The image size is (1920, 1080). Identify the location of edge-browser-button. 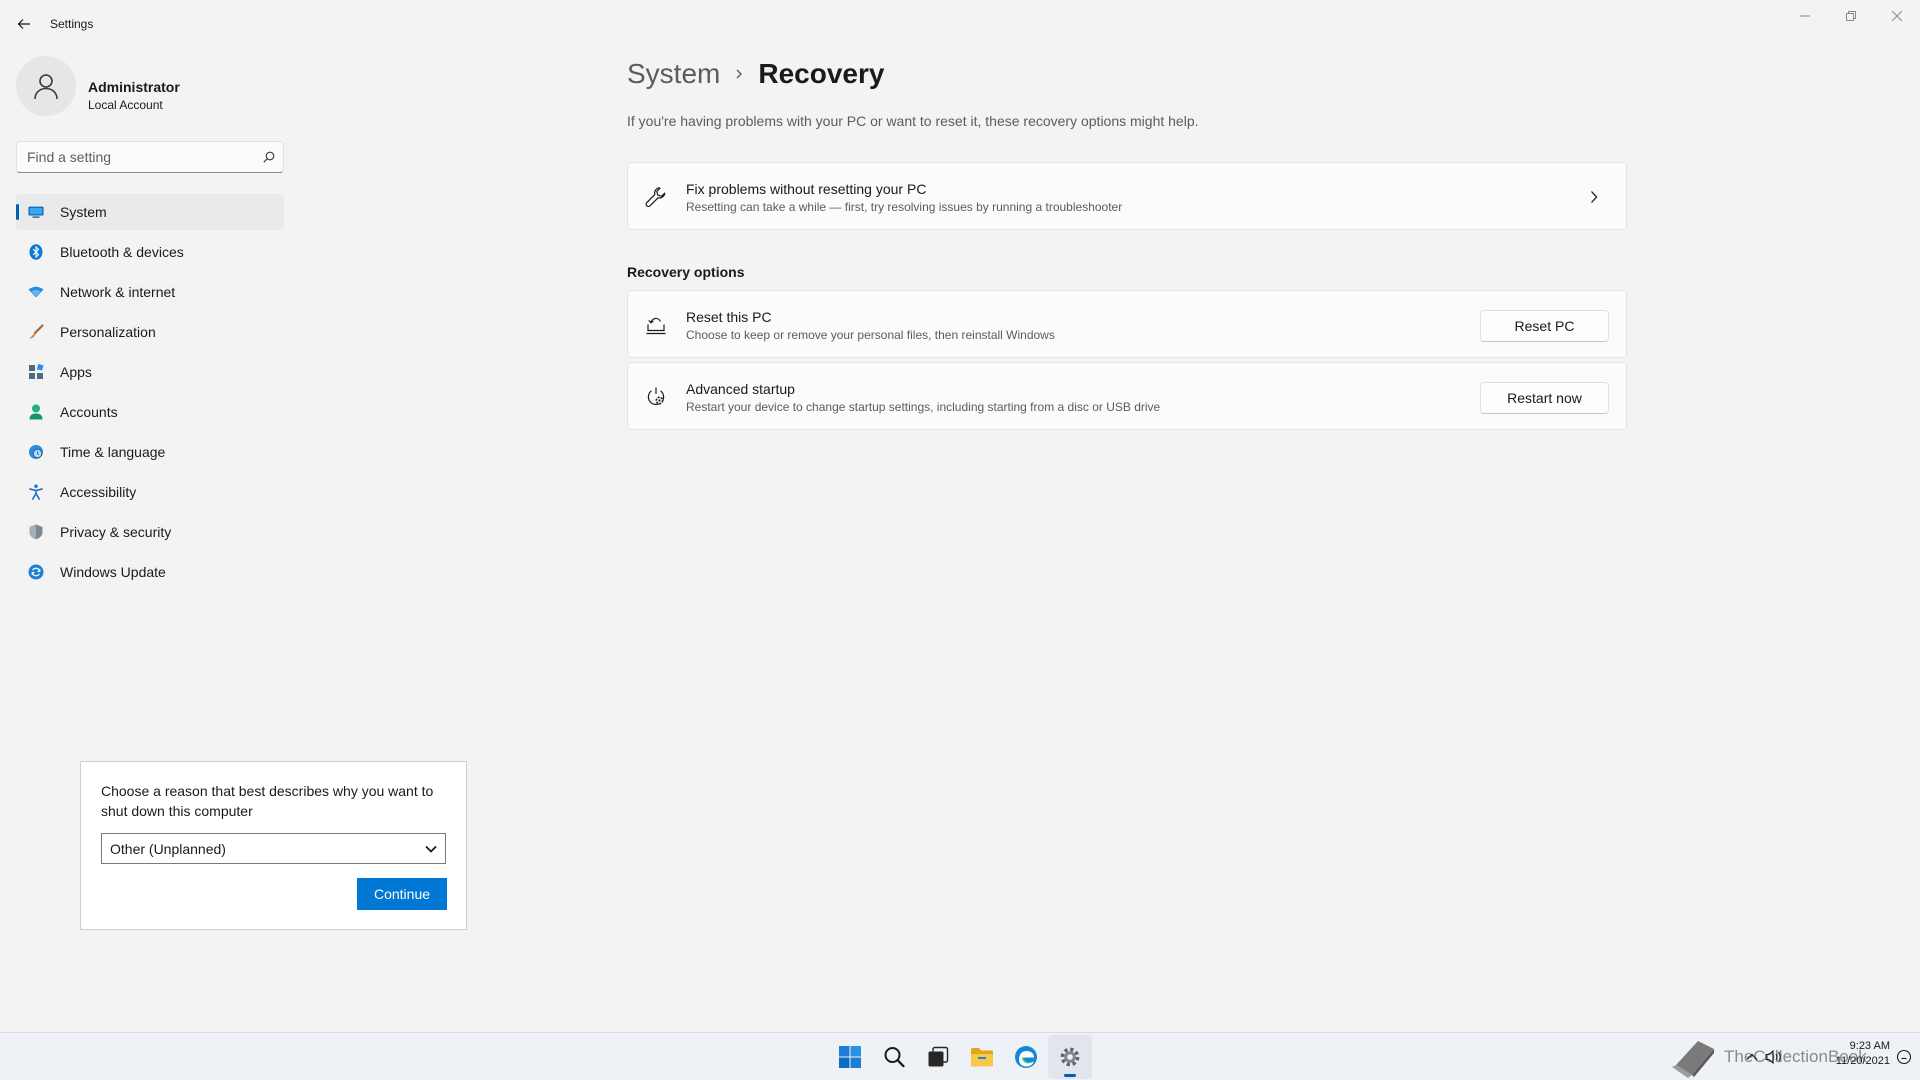
(1026, 1057).